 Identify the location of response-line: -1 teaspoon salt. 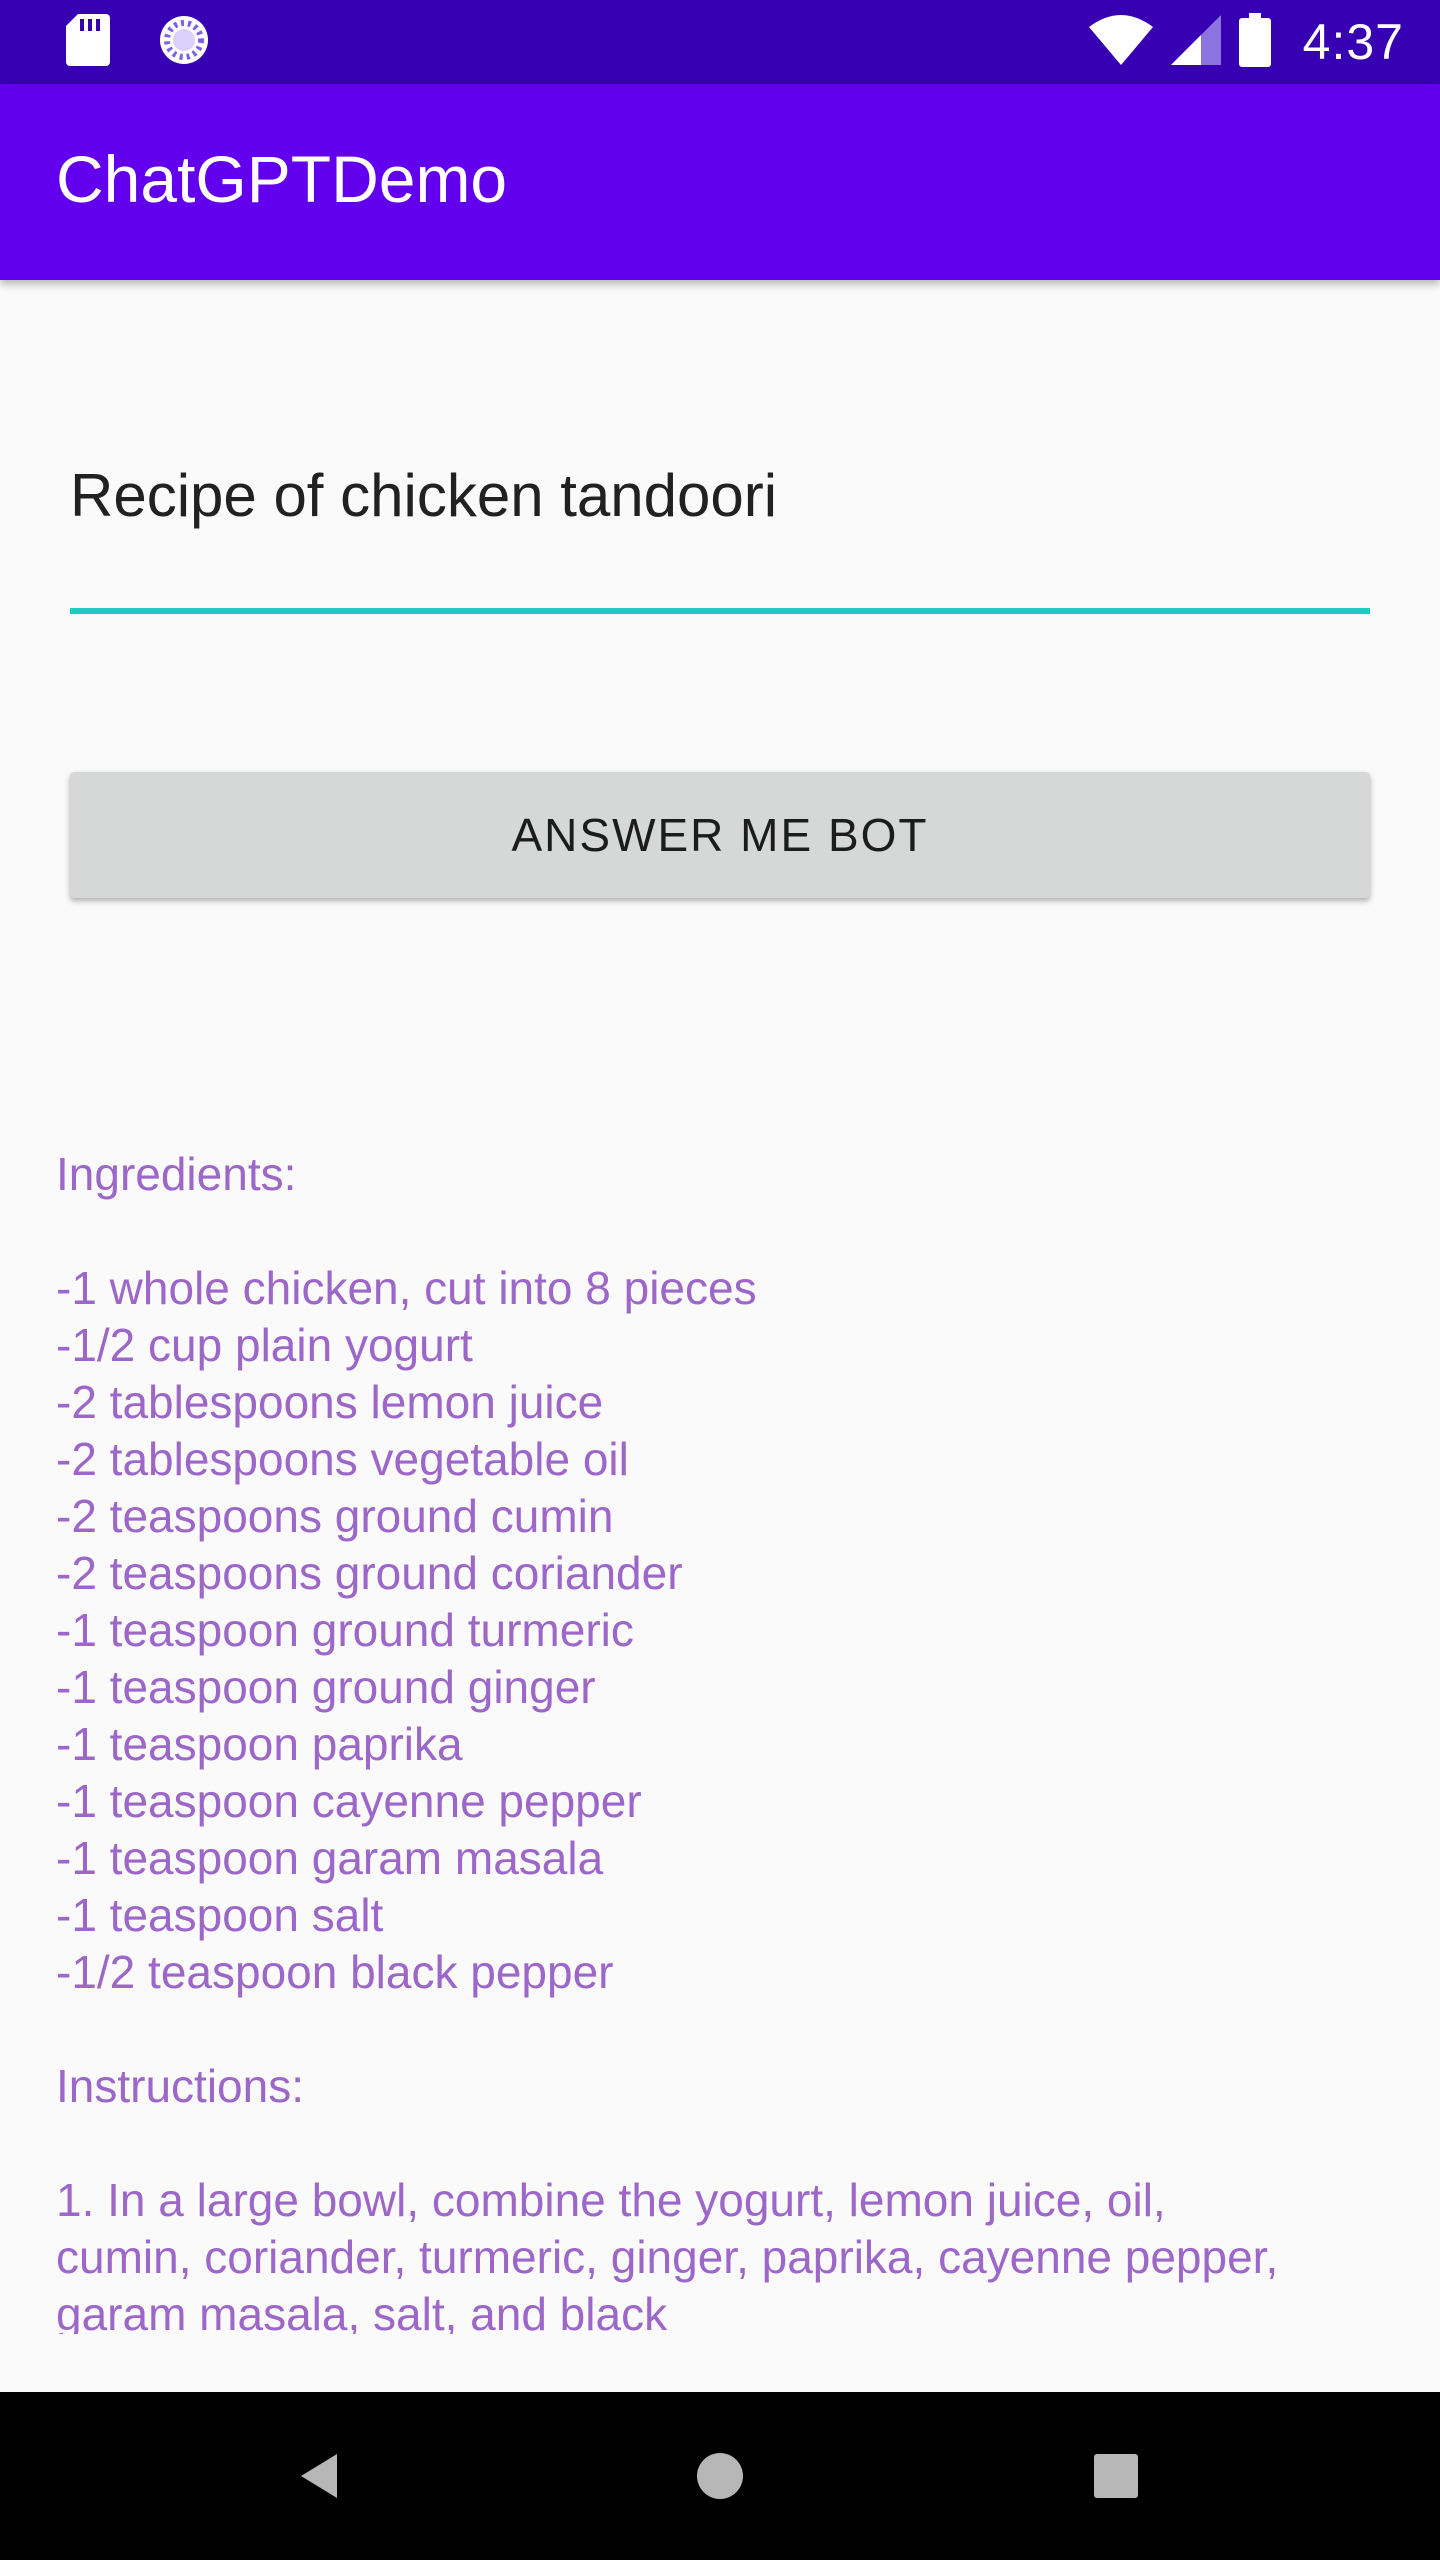
(220, 1915).